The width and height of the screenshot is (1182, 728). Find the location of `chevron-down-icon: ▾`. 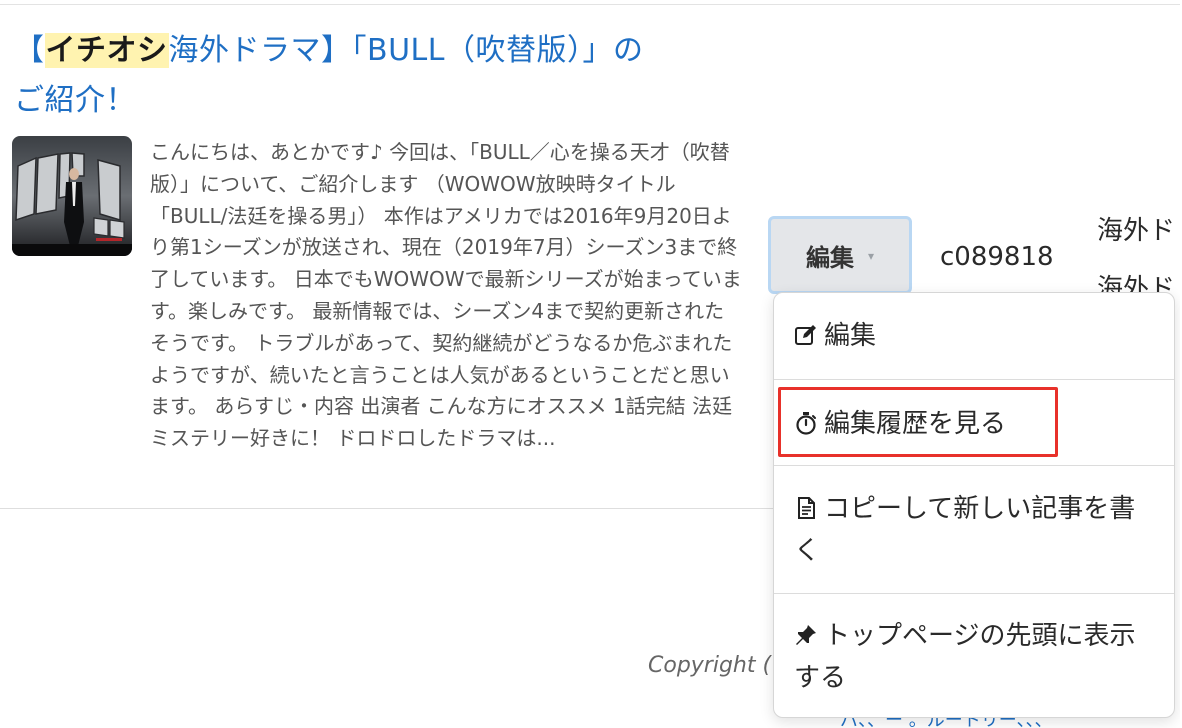

chevron-down-icon: ▾ is located at coordinates (871, 256).